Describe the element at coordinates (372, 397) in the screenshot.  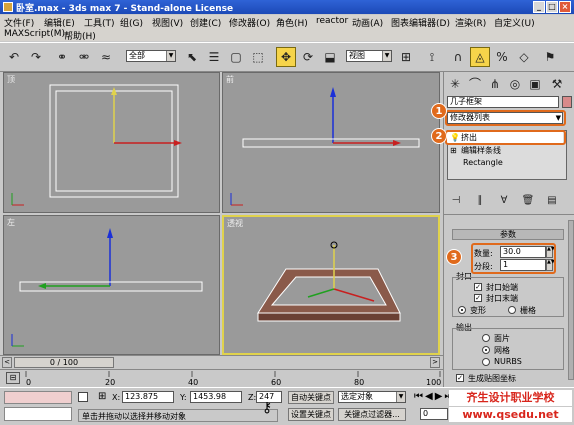
I see `key-mode-select: 选定对象 ▼` at that location.